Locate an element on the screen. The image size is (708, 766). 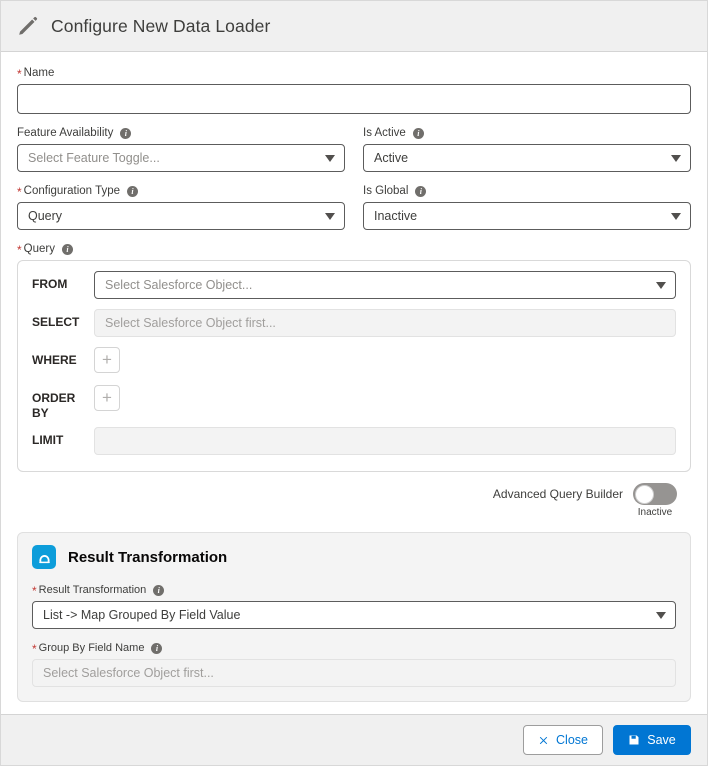
label-name: * Name is located at coordinates (354, 73).